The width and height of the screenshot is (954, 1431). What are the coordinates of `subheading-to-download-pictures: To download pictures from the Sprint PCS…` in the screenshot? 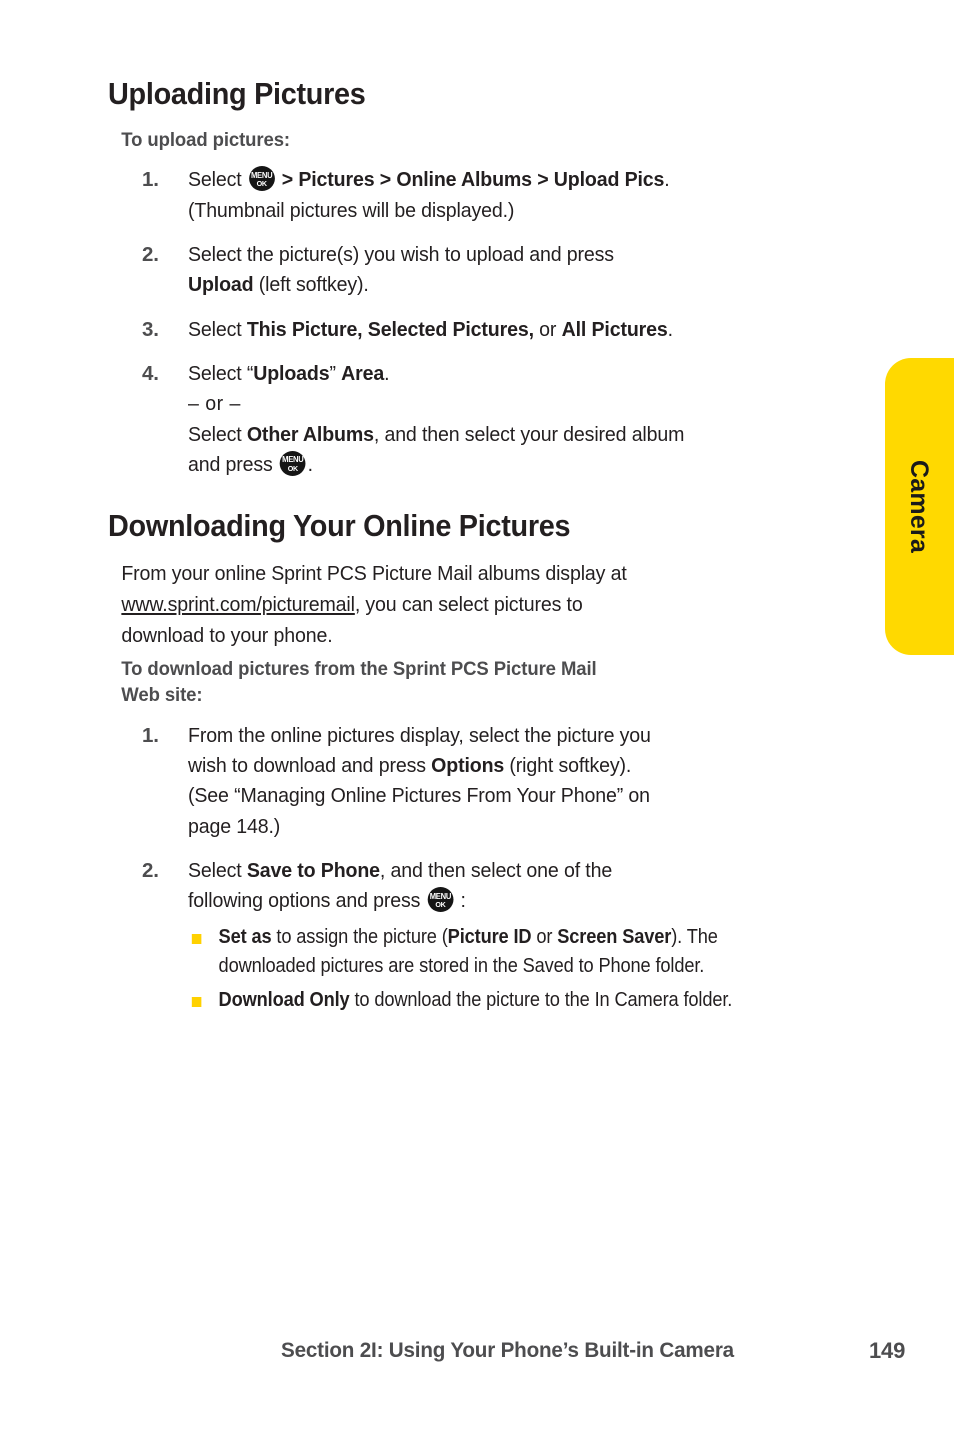 It's located at (469, 682).